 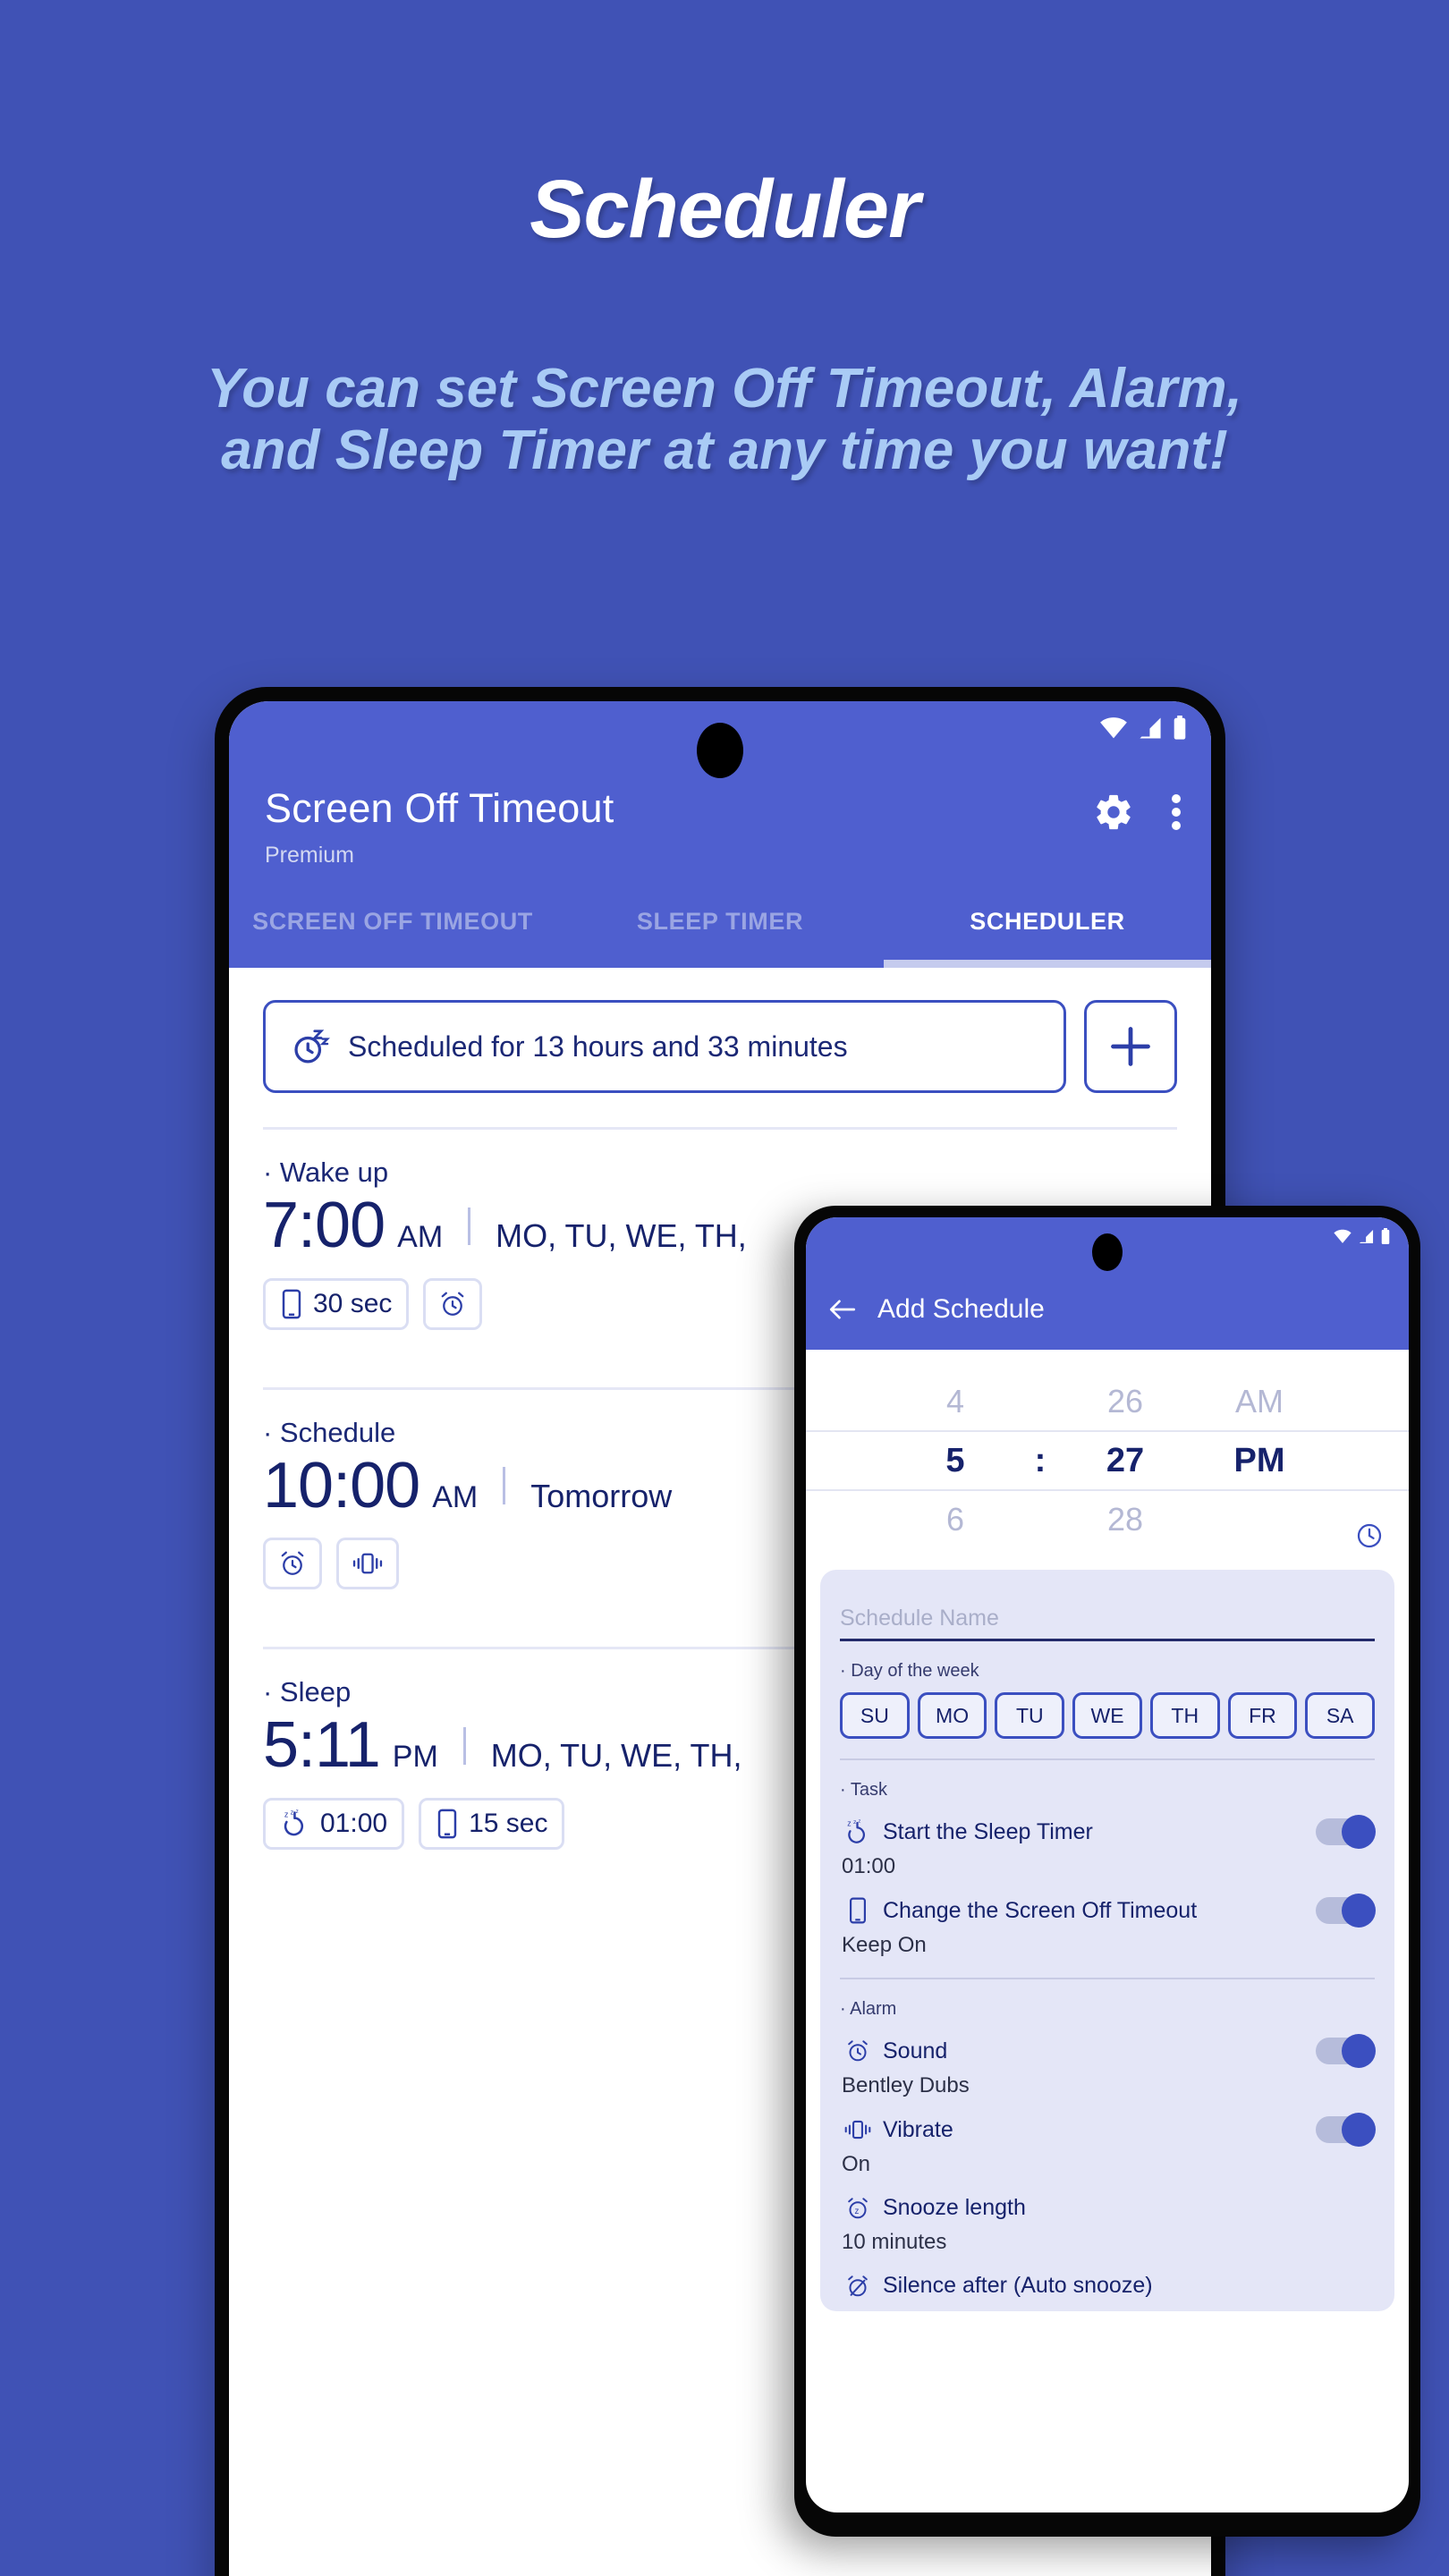 I want to click on time-picker-row-selected: 5 : 27 PM, so click(x=1107, y=1460).